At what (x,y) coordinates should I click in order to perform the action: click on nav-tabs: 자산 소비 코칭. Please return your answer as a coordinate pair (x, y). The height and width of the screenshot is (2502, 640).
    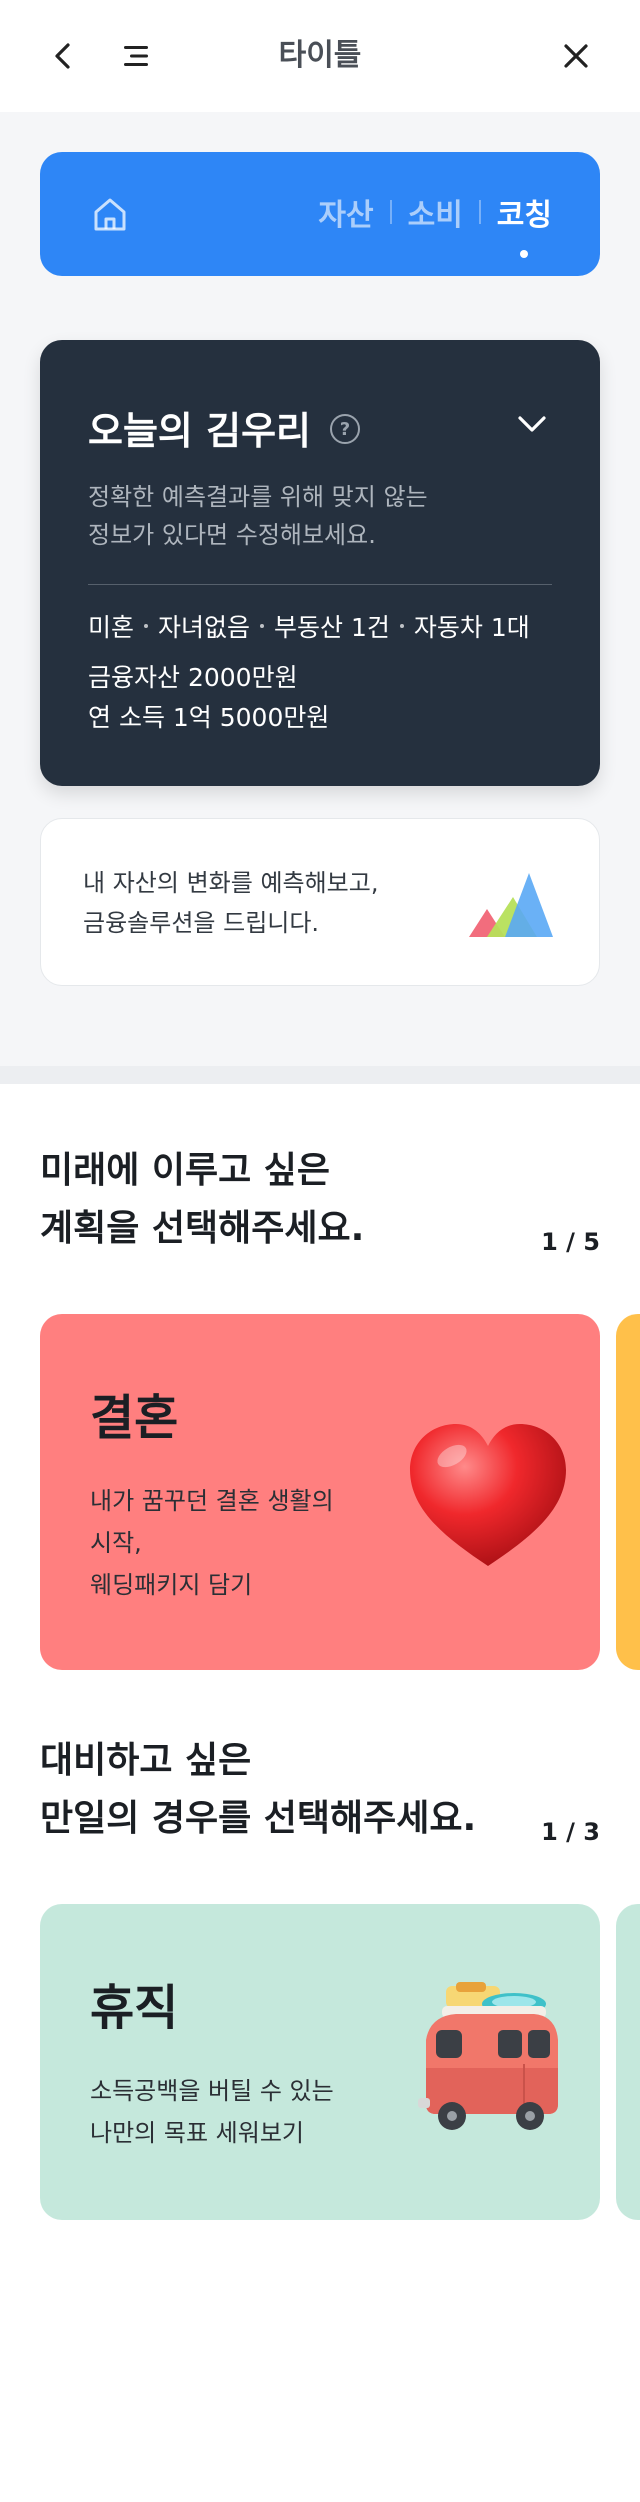
    Looking at the image, I should click on (435, 224).